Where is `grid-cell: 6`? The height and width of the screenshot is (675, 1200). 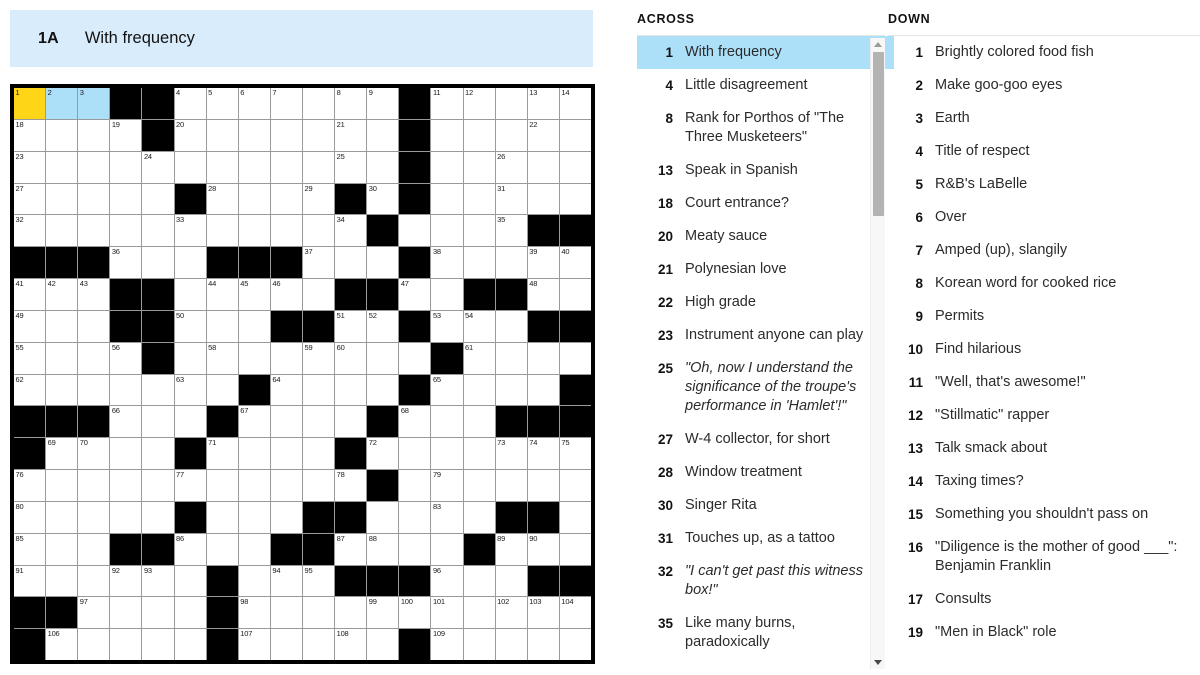
grid-cell: 6 is located at coordinates (254, 103).